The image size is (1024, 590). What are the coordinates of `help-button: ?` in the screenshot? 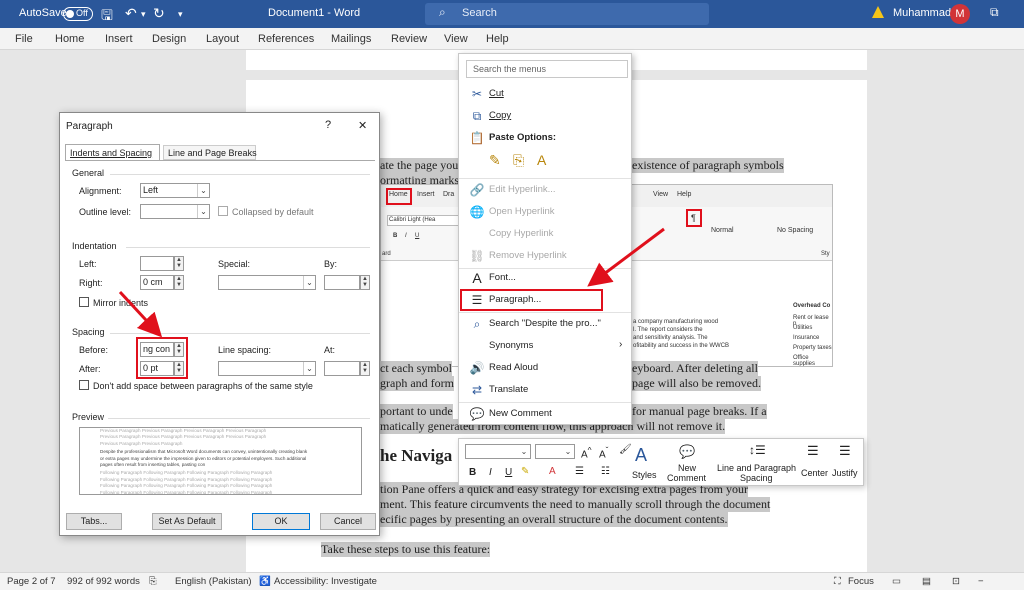 It's located at (328, 125).